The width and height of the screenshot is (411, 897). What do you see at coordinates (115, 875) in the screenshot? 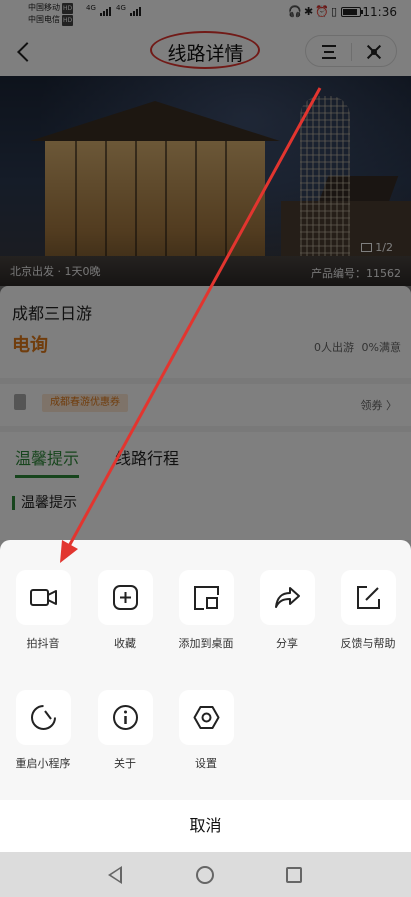
I see `back-triangle-icon` at bounding box center [115, 875].